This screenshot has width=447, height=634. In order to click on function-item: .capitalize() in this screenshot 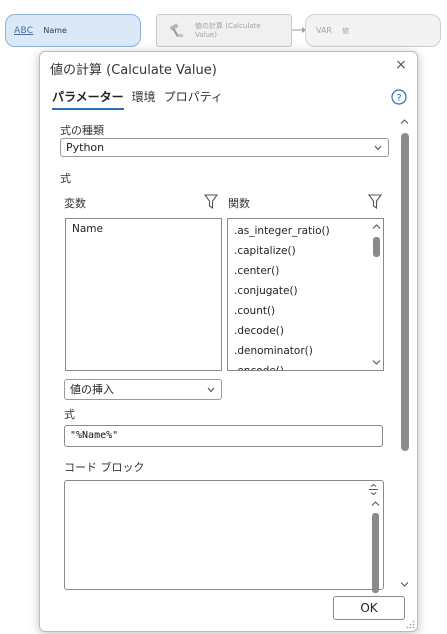, I will do `click(299, 251)`.